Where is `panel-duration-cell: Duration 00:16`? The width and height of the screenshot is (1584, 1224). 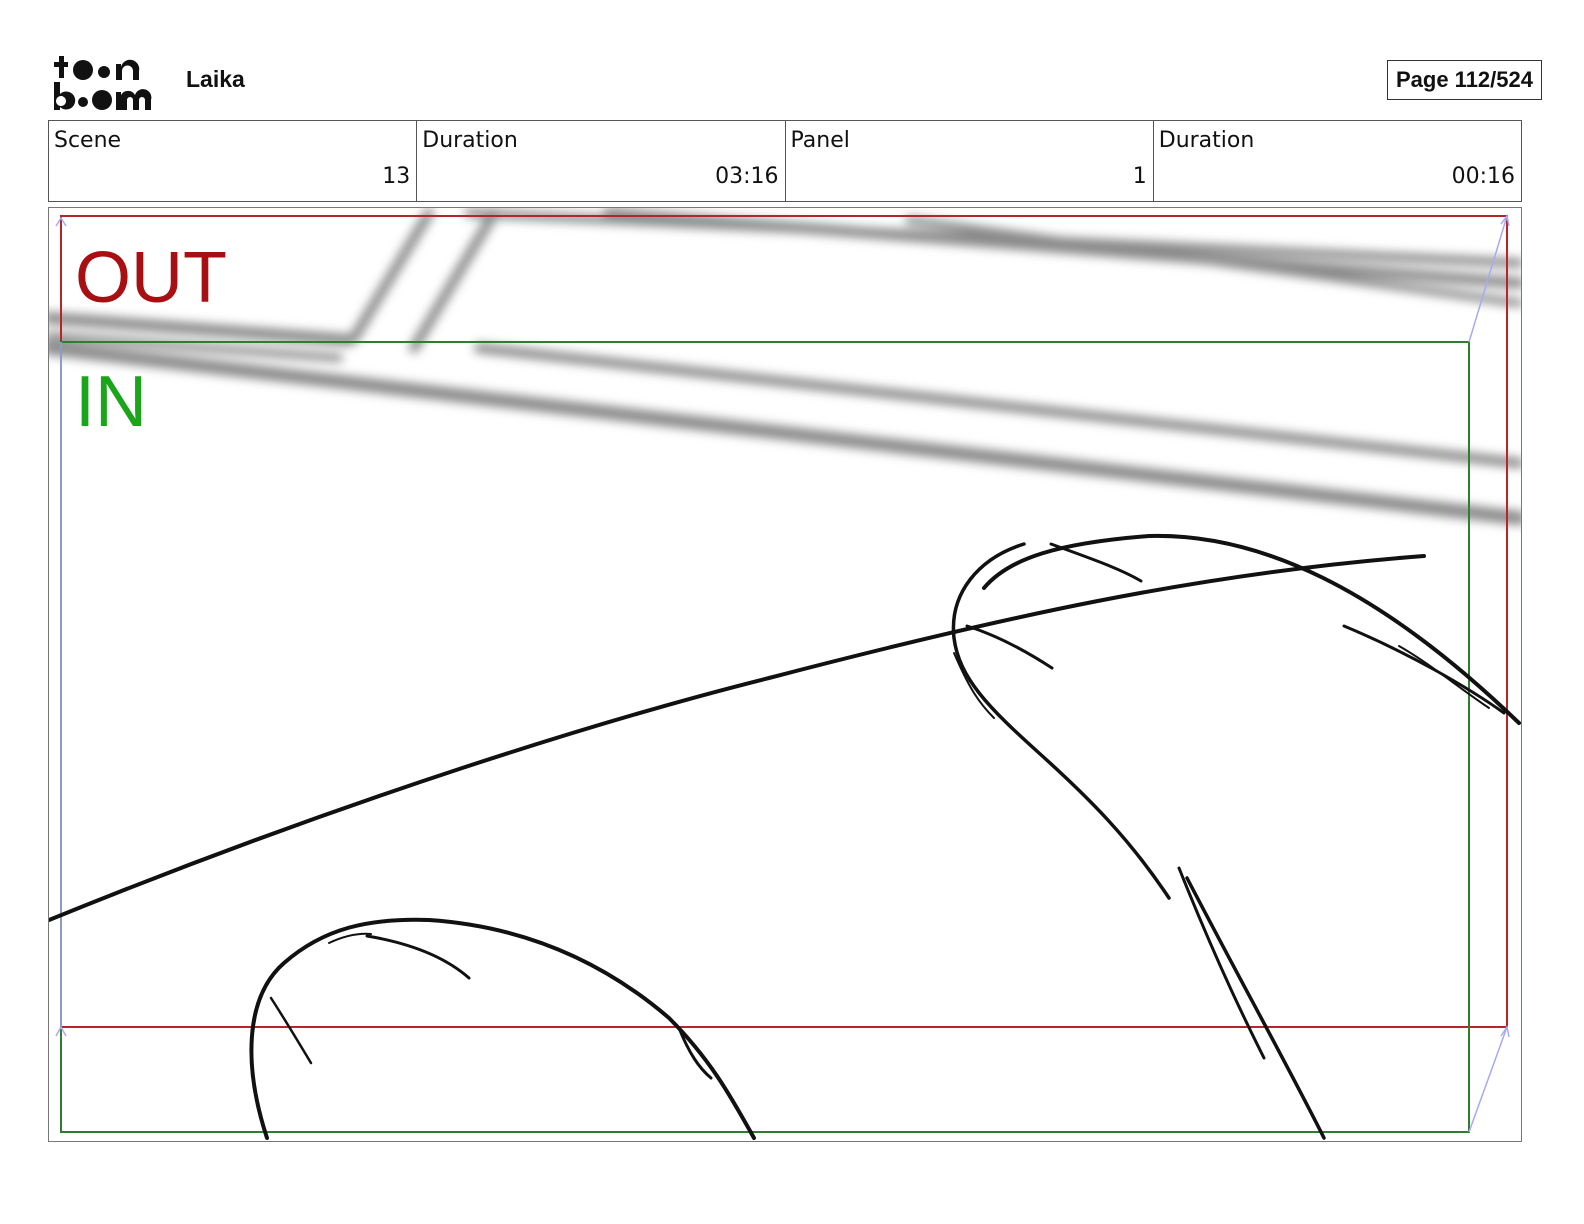 panel-duration-cell: Duration 00:16 is located at coordinates (1337, 161).